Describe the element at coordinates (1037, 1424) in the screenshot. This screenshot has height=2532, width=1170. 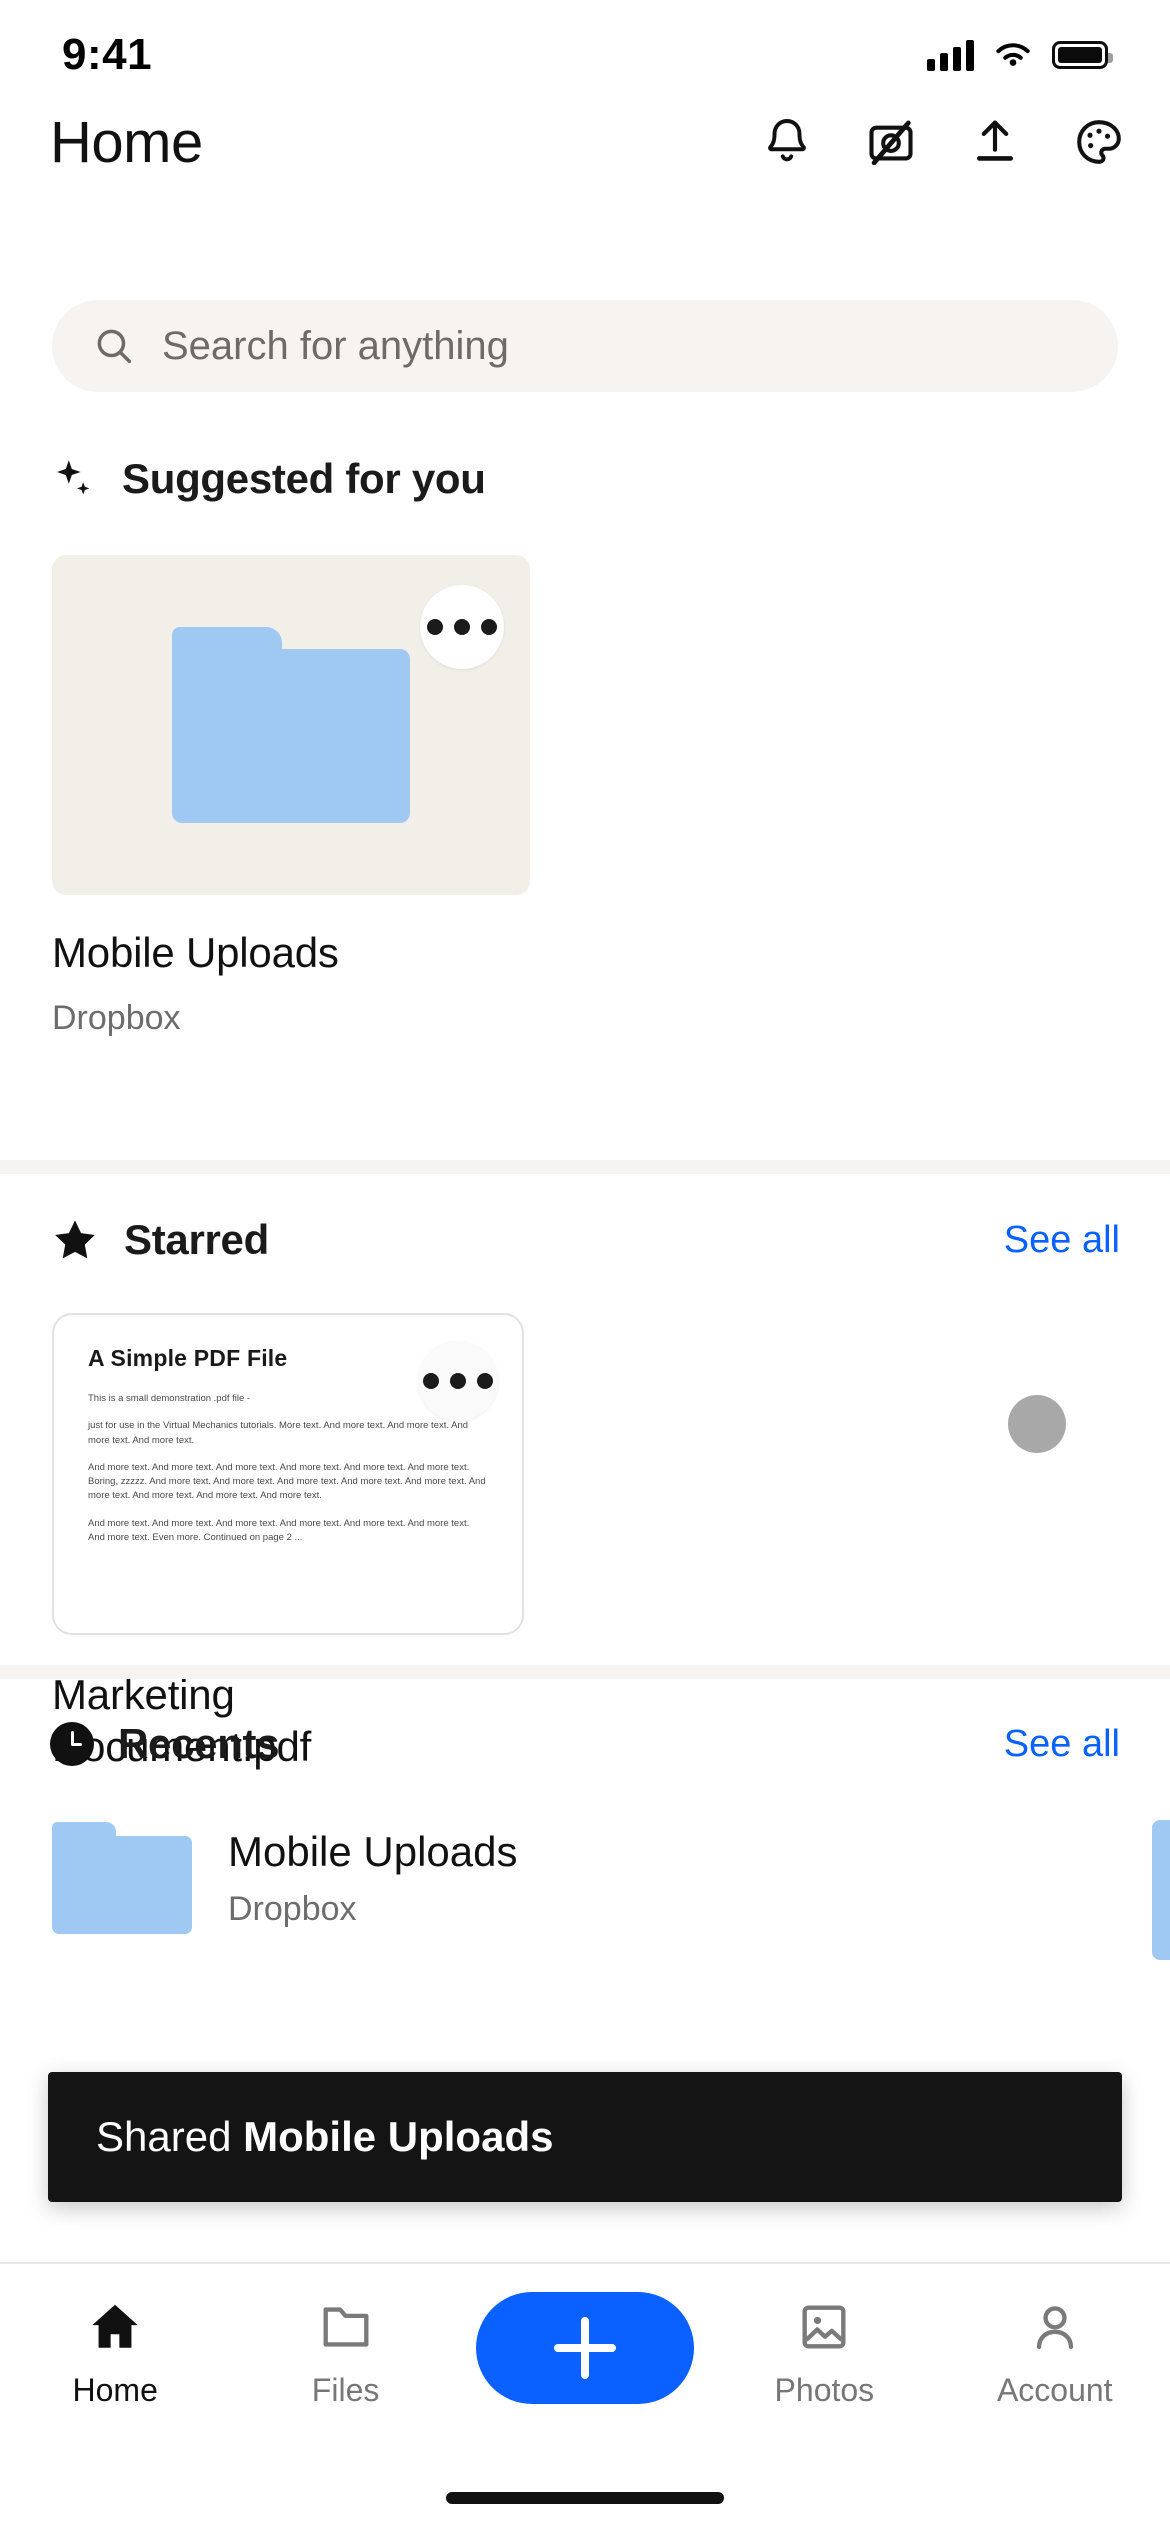
I see `carousel-page-dot` at that location.